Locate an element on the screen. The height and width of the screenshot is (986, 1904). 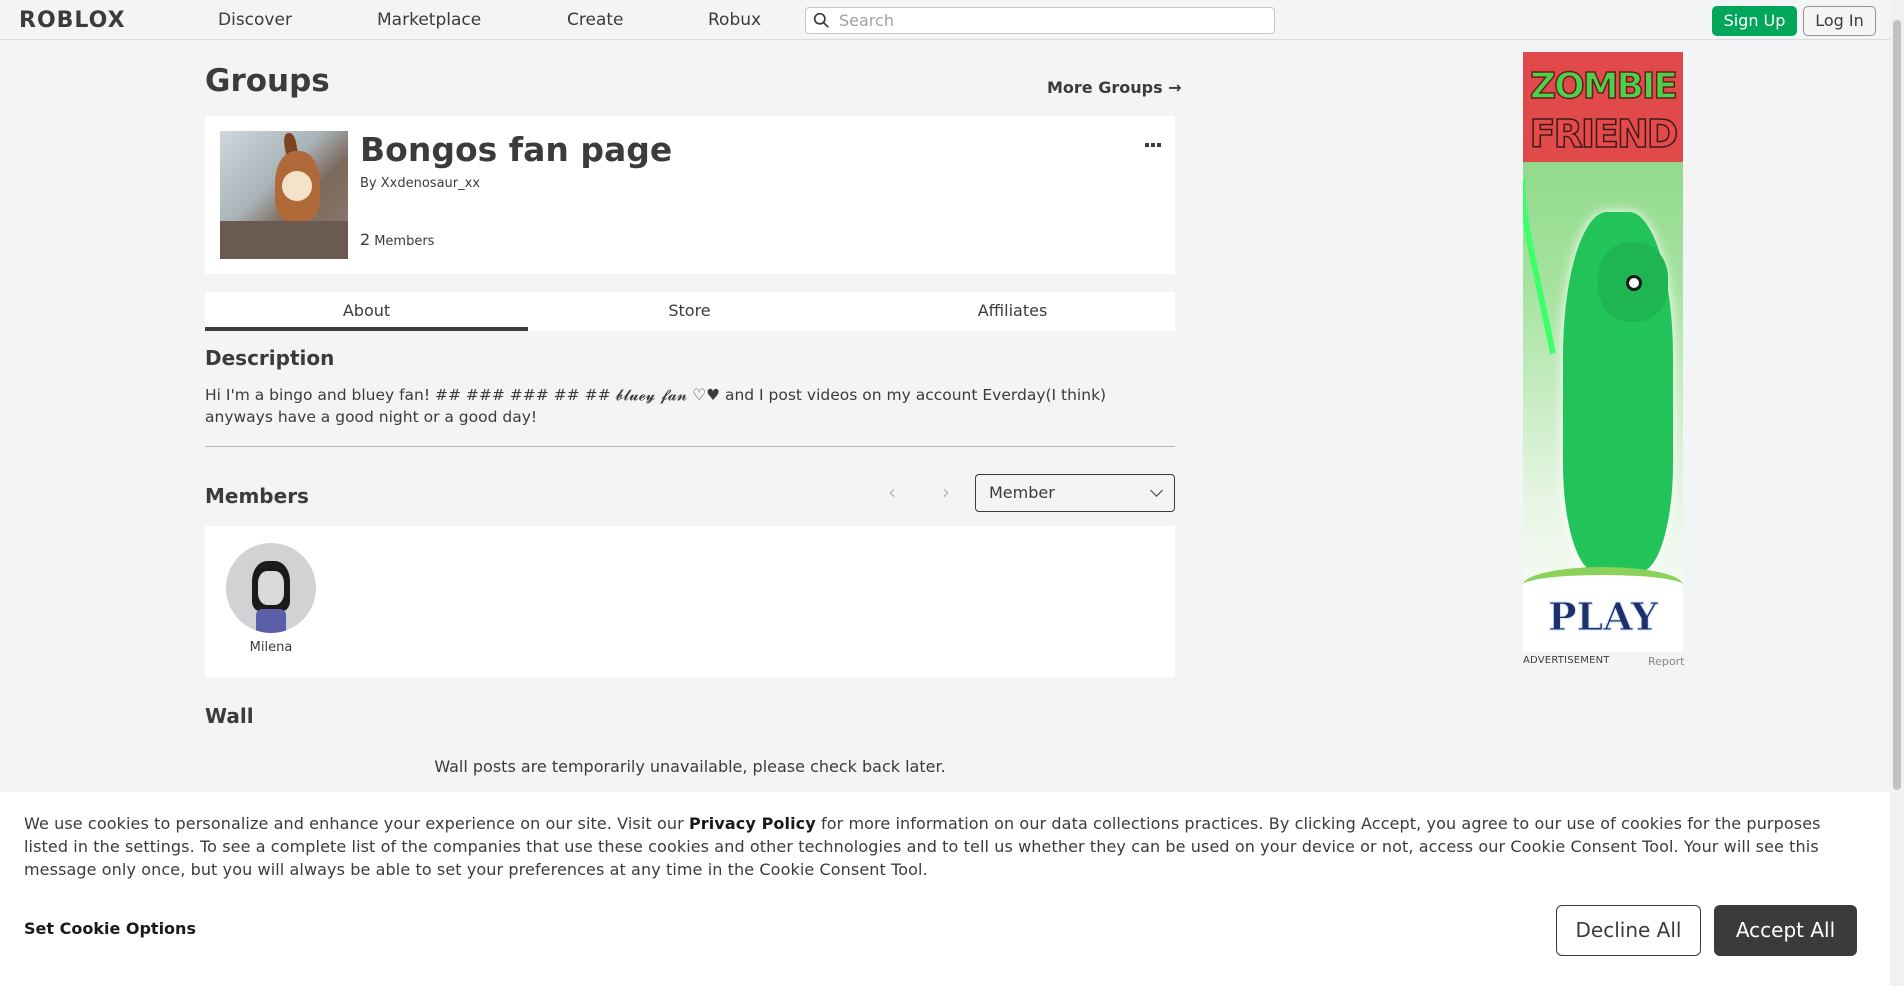
nav-create: Create is located at coordinates (595, 20).